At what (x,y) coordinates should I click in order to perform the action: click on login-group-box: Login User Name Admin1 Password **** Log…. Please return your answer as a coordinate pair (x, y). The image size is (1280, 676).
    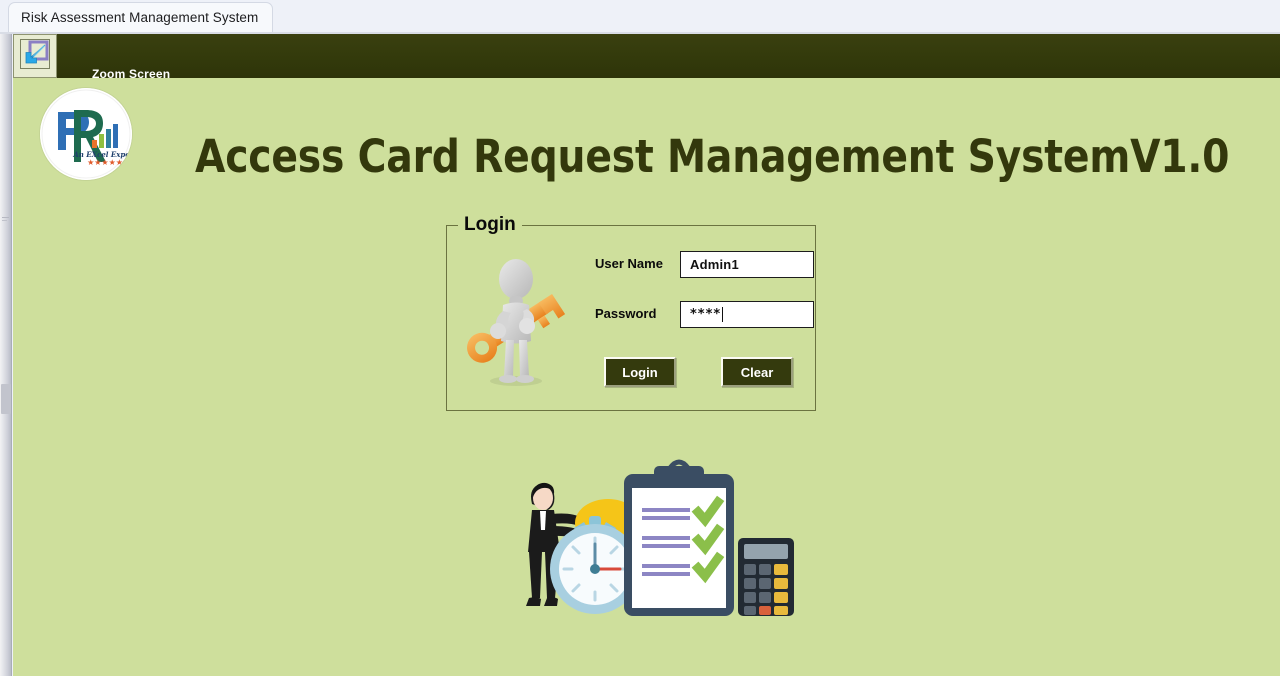
    Looking at the image, I should click on (631, 312).